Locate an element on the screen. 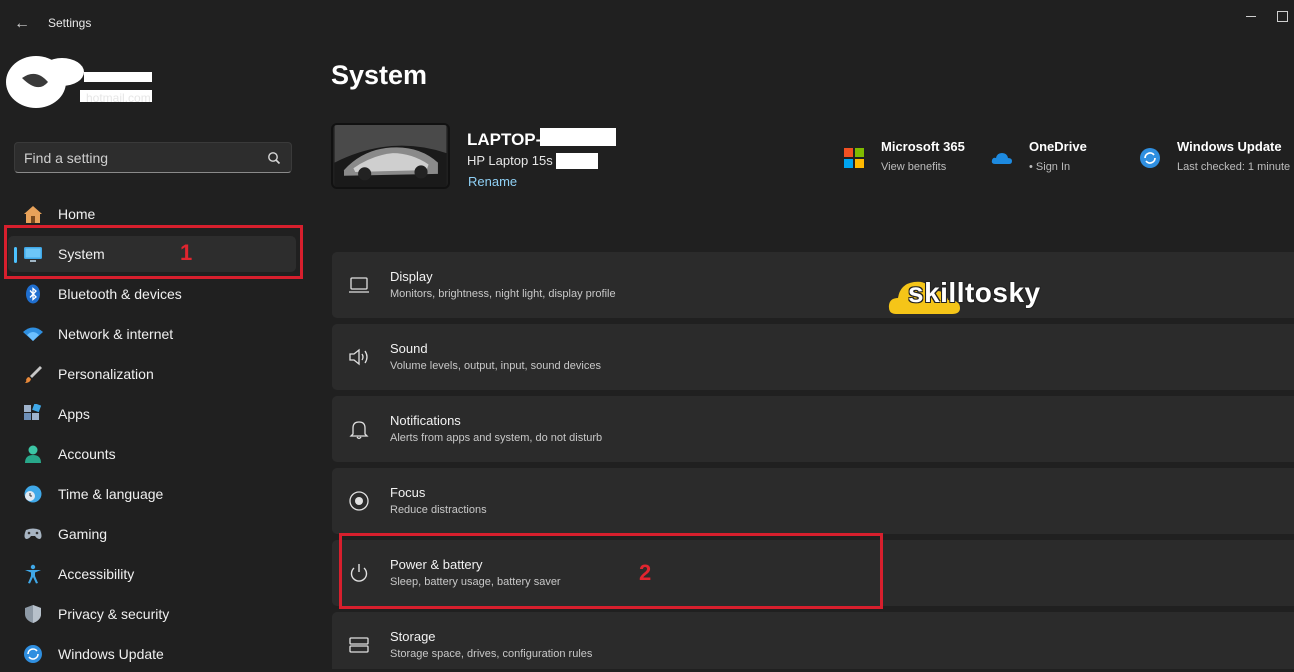 Image resolution: width=1294 pixels, height=672 pixels. rename-link: Rename is located at coordinates (492, 181).